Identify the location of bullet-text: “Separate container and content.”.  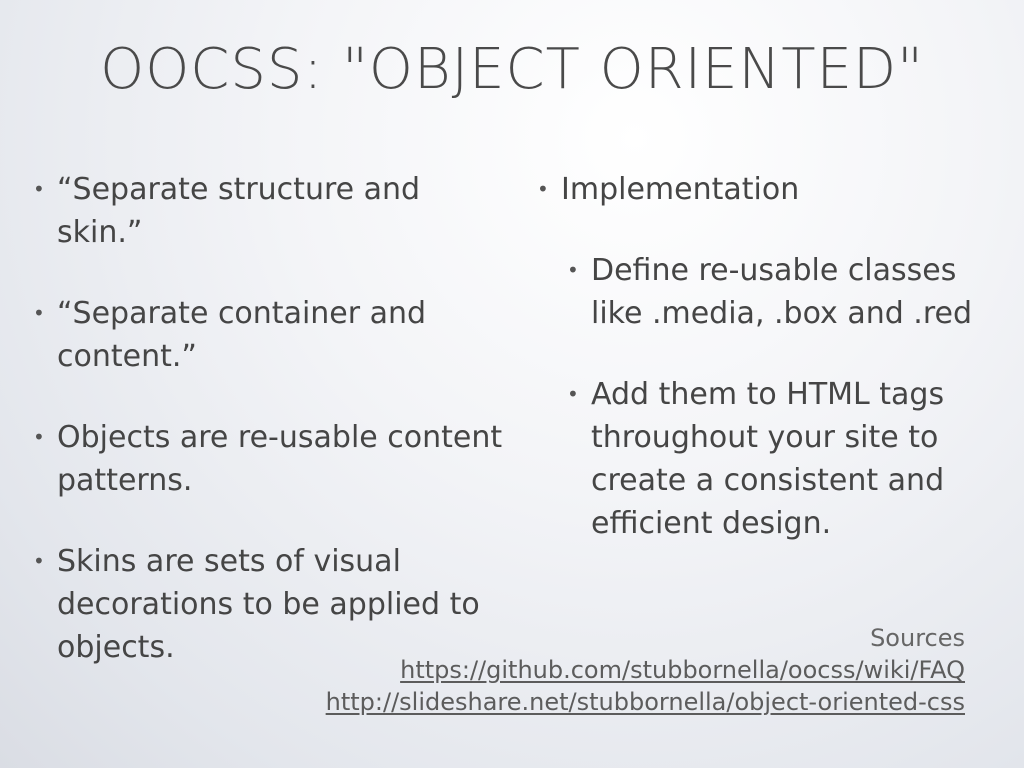
(242, 335).